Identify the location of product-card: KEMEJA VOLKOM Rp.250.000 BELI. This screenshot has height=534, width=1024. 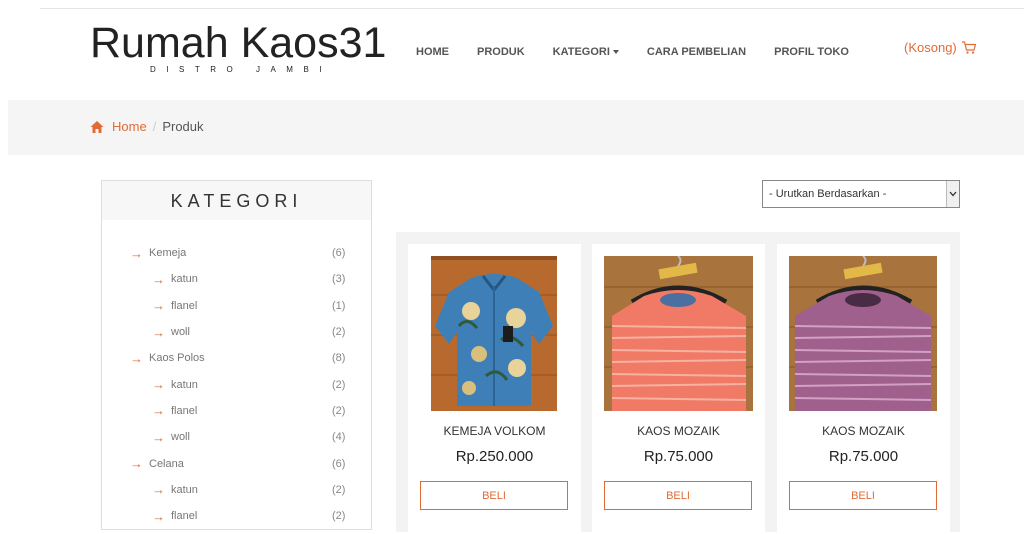
(494, 389).